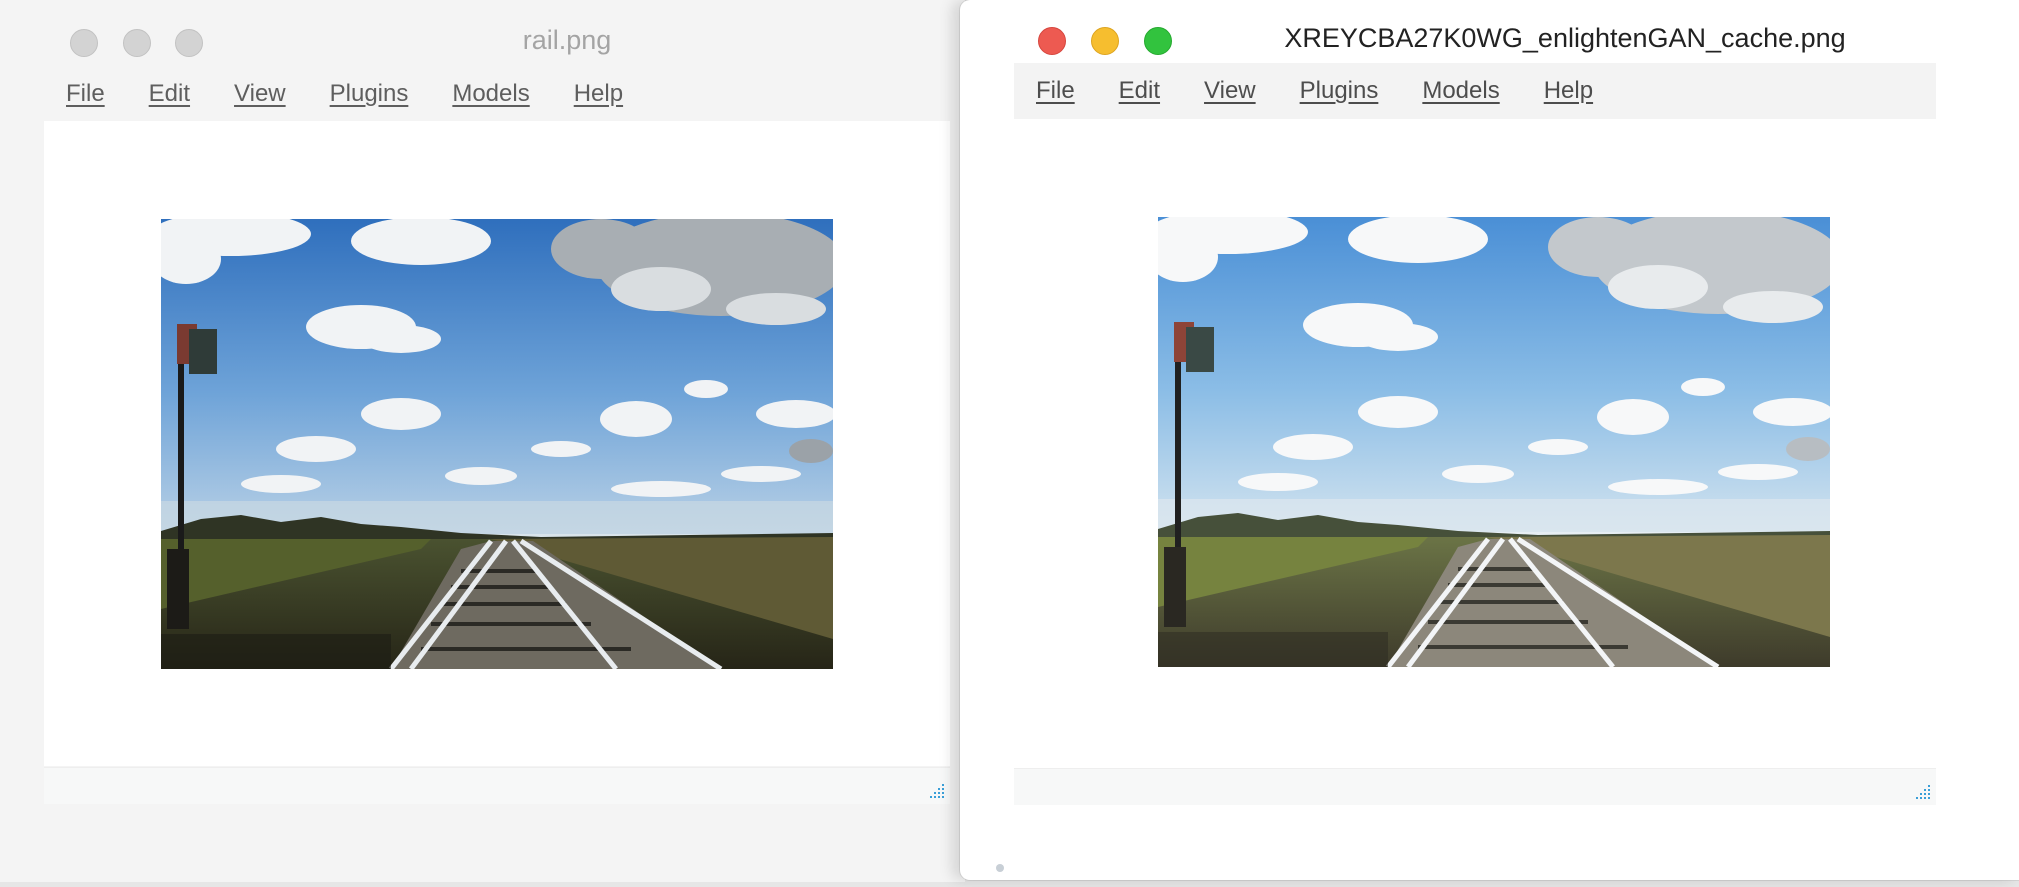 The height and width of the screenshot is (887, 2019). What do you see at coordinates (1105, 41) in the screenshot?
I see `minimize-button` at bounding box center [1105, 41].